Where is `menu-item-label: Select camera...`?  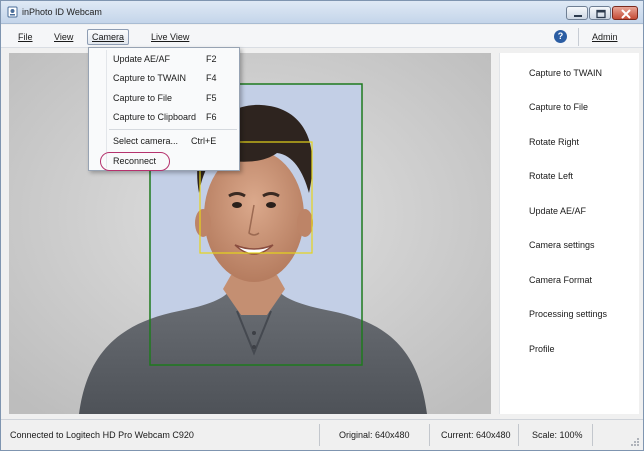
menu-item-label: Select camera... is located at coordinates (146, 141).